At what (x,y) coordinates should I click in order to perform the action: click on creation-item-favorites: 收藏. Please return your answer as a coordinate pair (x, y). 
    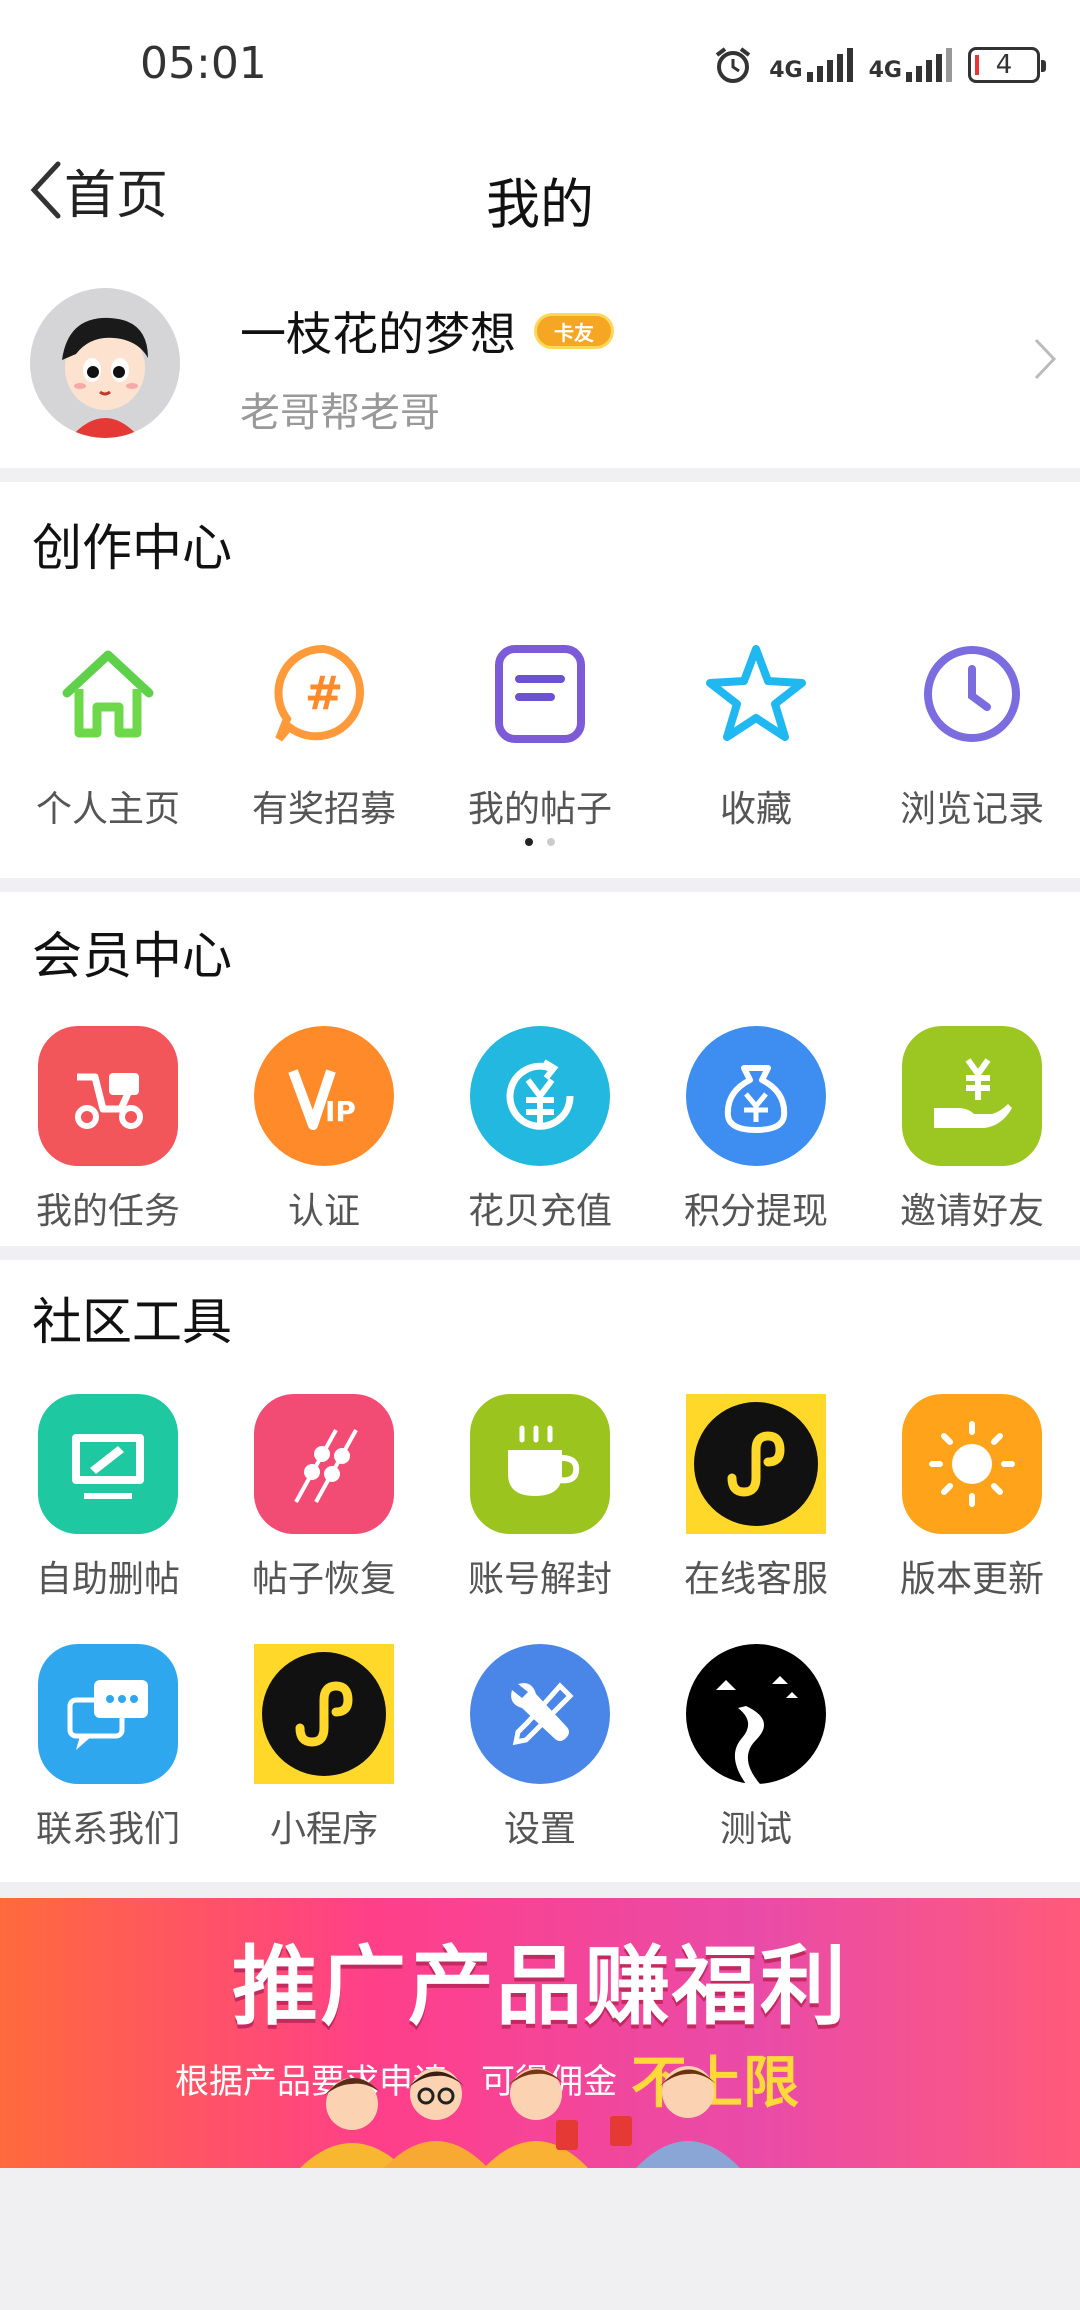
    Looking at the image, I should click on (756, 728).